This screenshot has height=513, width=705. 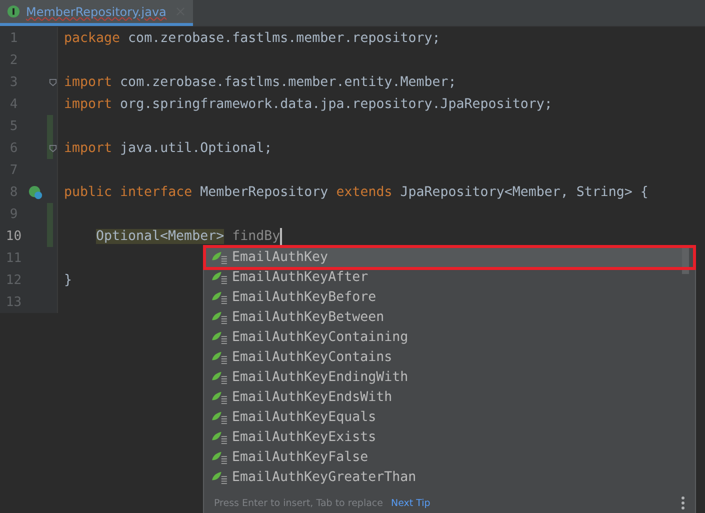 What do you see at coordinates (259, 82) in the screenshot?
I see `code-line: import com.zerobase.fastlms.member.entity.Member;` at bounding box center [259, 82].